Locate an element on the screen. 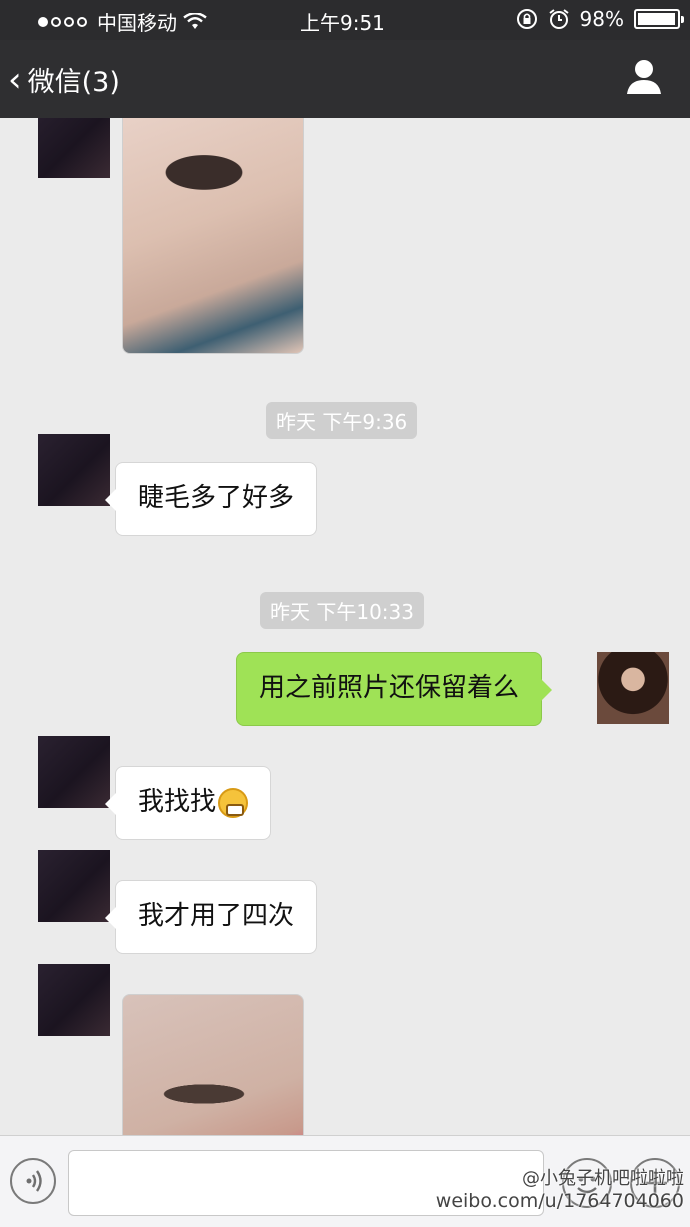  timestamp: 昨天 下午9:36 is located at coordinates (342, 420).